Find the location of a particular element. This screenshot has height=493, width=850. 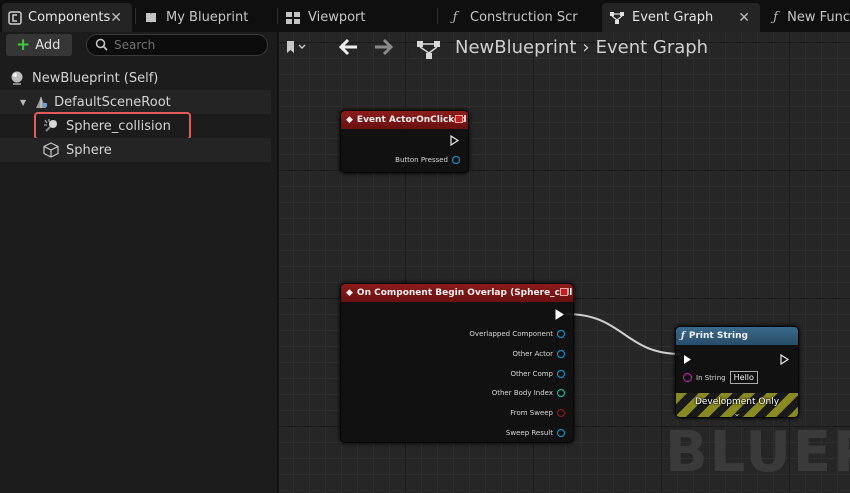

tab-label: Construction Scr is located at coordinates (524, 17).